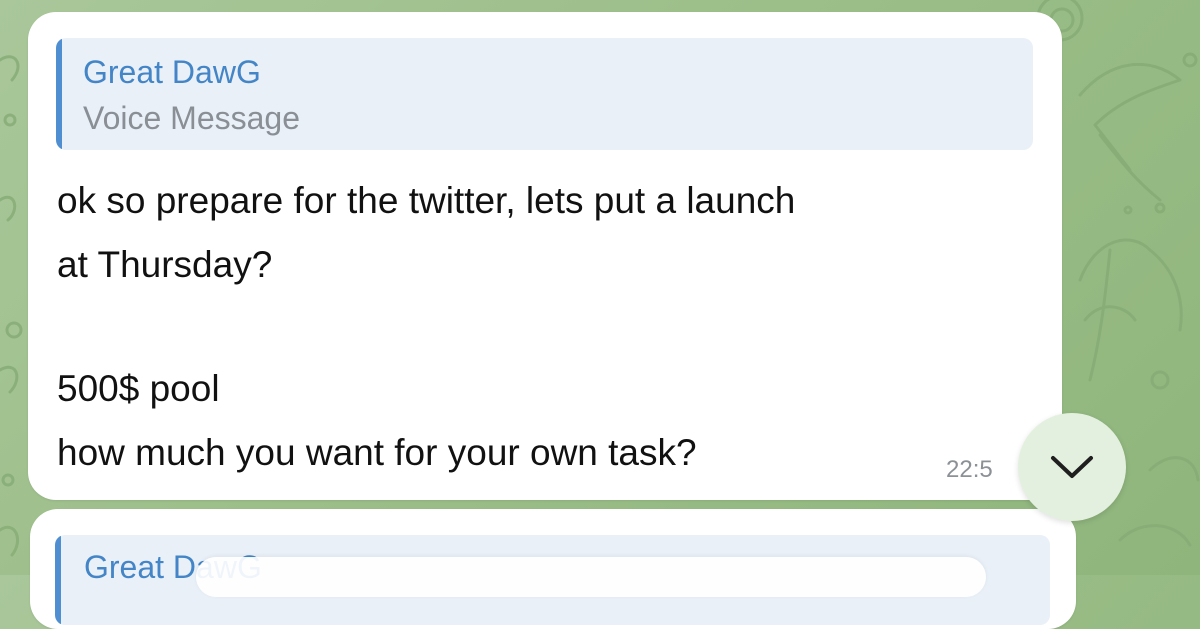  I want to click on message-text-line: how much you want for your own task?, so click(377, 452).